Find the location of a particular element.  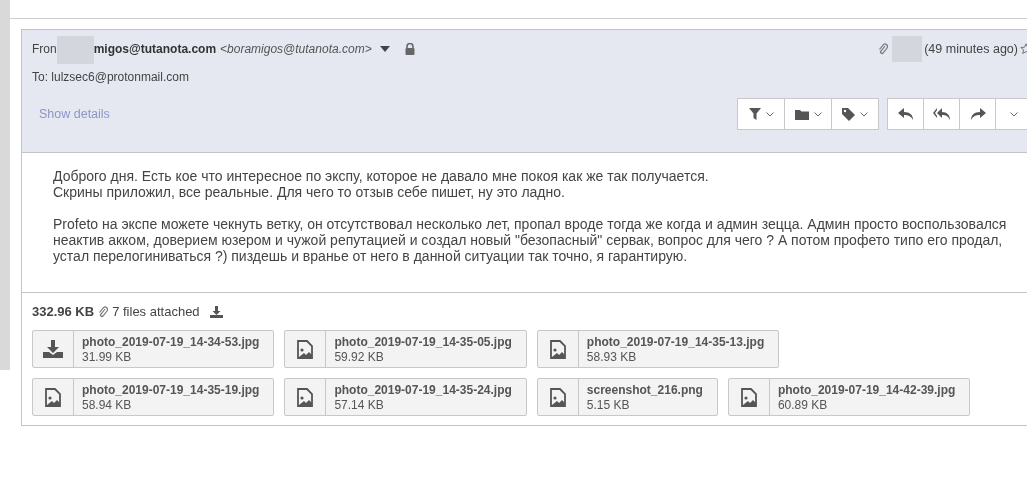

attachments-size: 332.96 KB is located at coordinates (63, 311).